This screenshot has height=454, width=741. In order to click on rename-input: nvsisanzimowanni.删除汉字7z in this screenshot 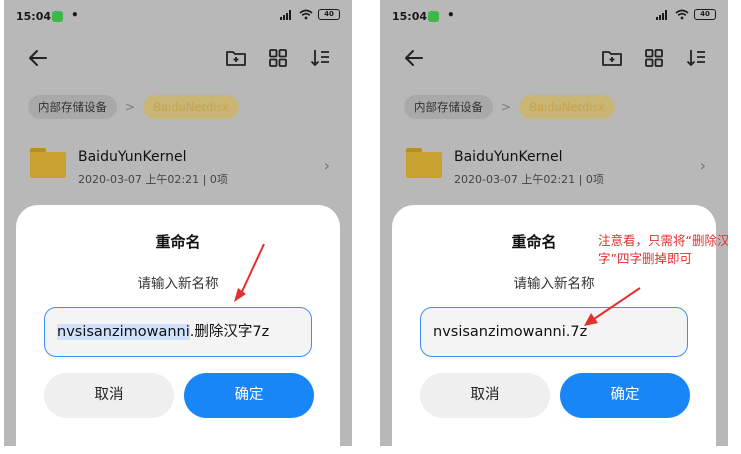, I will do `click(178, 332)`.